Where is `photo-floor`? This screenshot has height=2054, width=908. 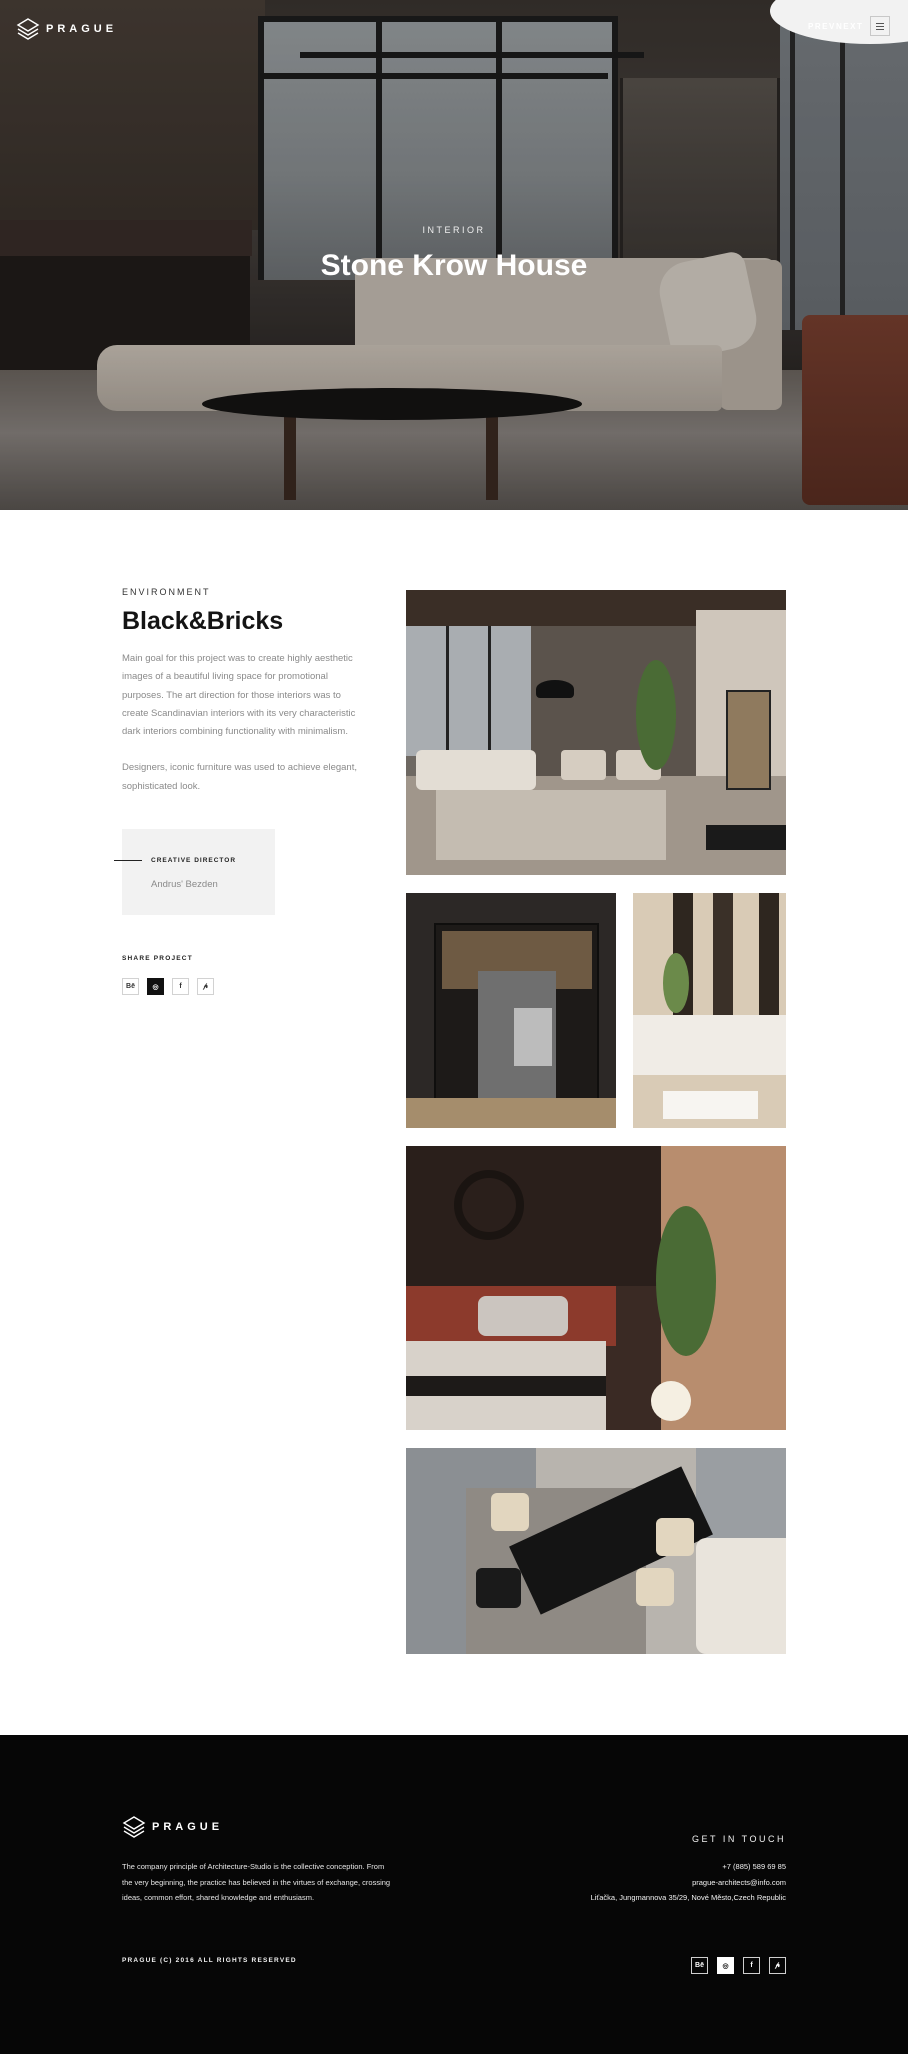 photo-floor is located at coordinates (511, 1113).